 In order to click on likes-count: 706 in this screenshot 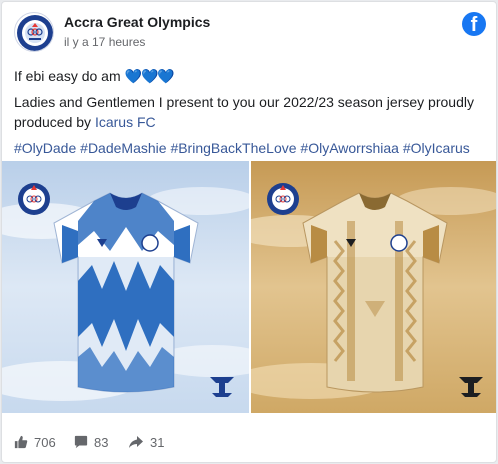, I will do `click(35, 442)`.